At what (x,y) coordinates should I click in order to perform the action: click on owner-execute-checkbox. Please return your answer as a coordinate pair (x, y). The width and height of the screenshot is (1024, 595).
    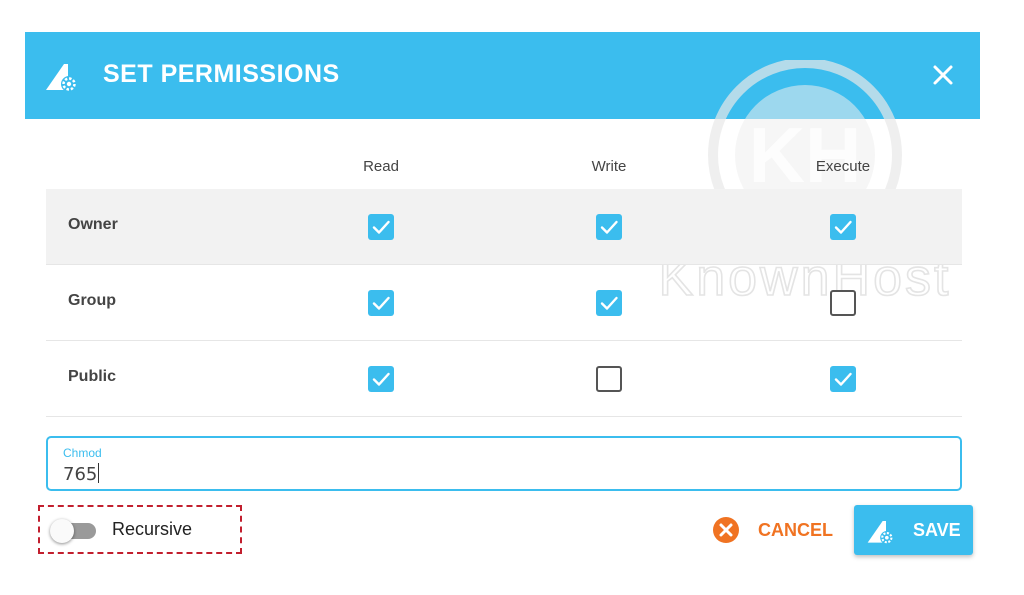
    Looking at the image, I should click on (843, 227).